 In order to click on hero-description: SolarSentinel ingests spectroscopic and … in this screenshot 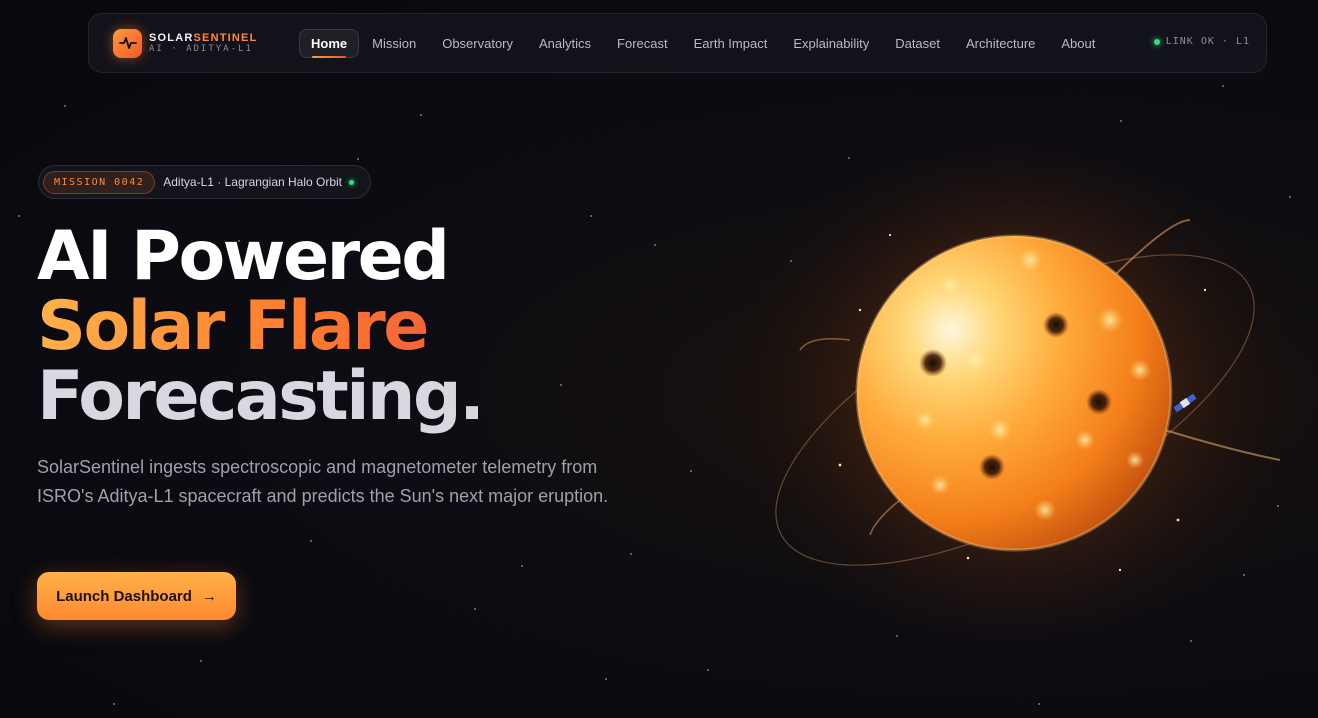, I will do `click(323, 481)`.